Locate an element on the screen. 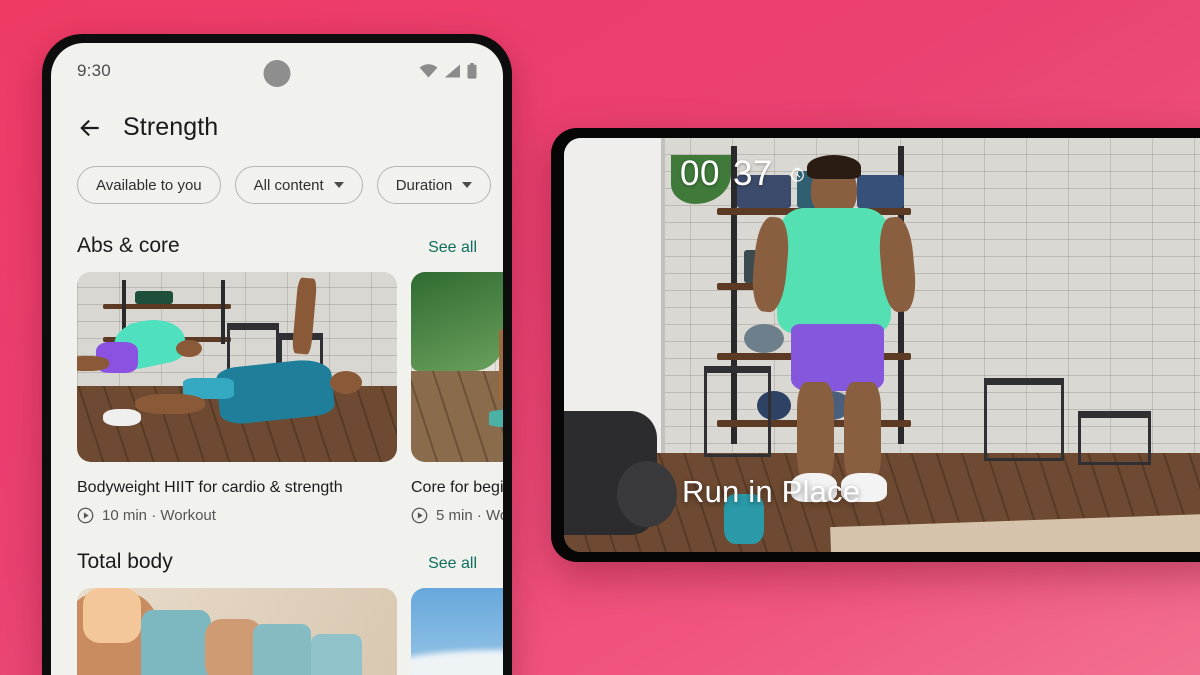 Image resolution: width=1200 pixels, height=675 pixels. video-exercise-caption: Run in Place is located at coordinates (771, 491).